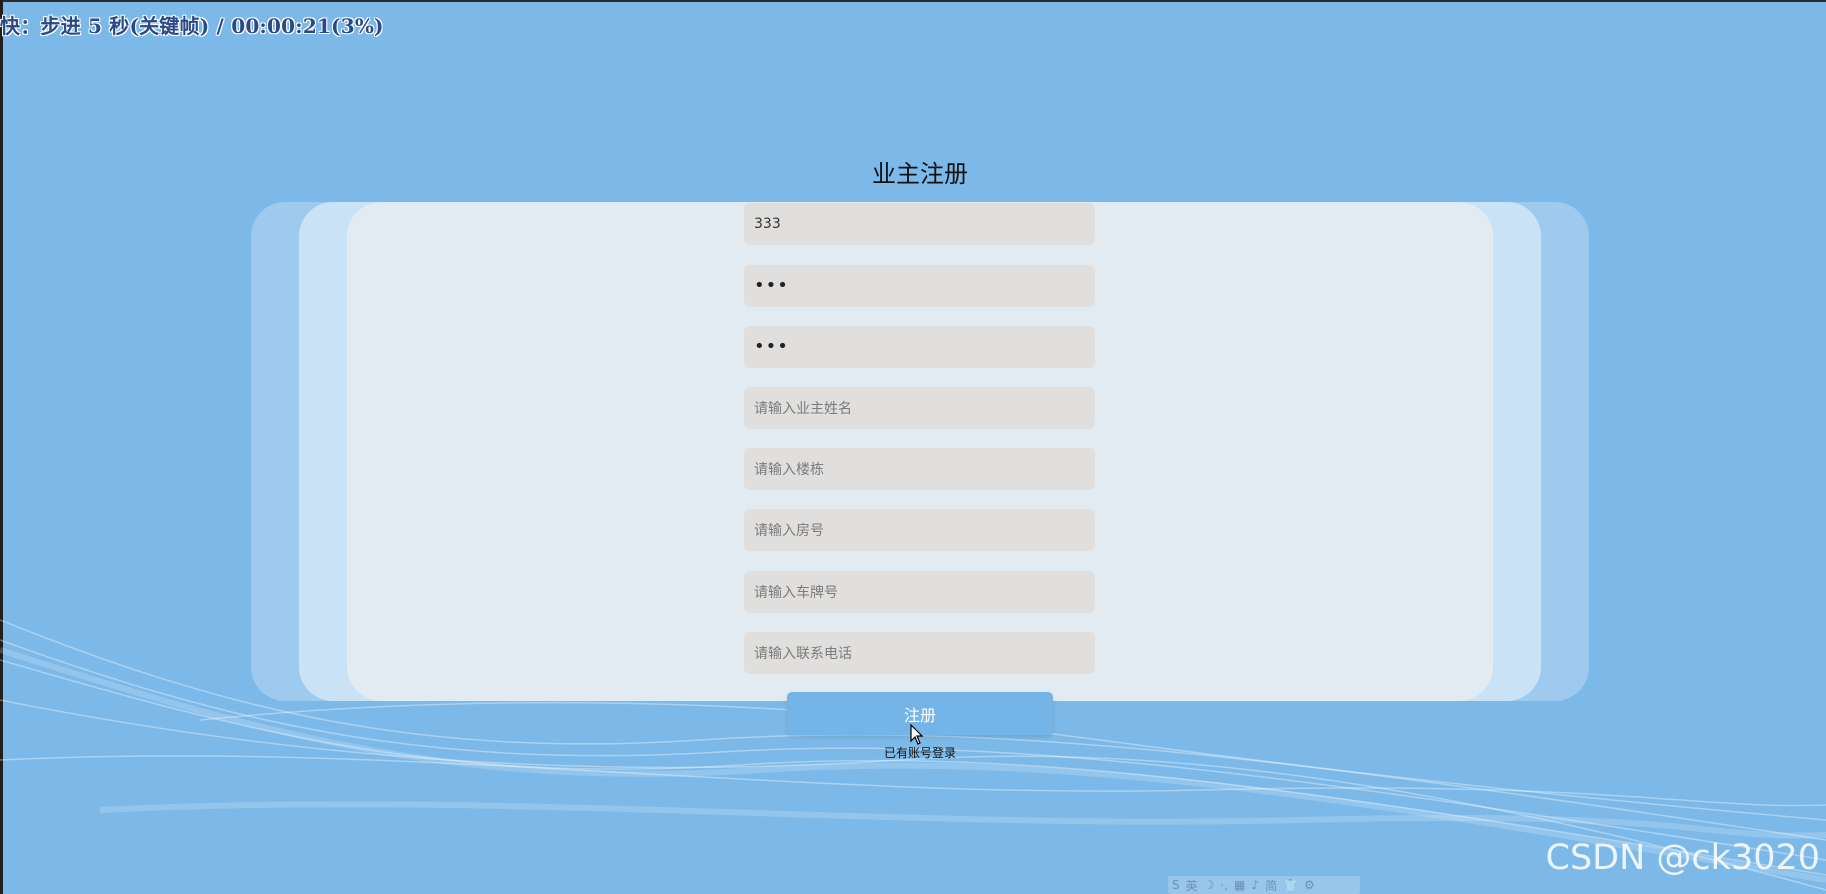 This screenshot has height=894, width=1826. Describe the element at coordinates (1209, 885) in the screenshot. I see `ime-moon-icon: ☽` at that location.